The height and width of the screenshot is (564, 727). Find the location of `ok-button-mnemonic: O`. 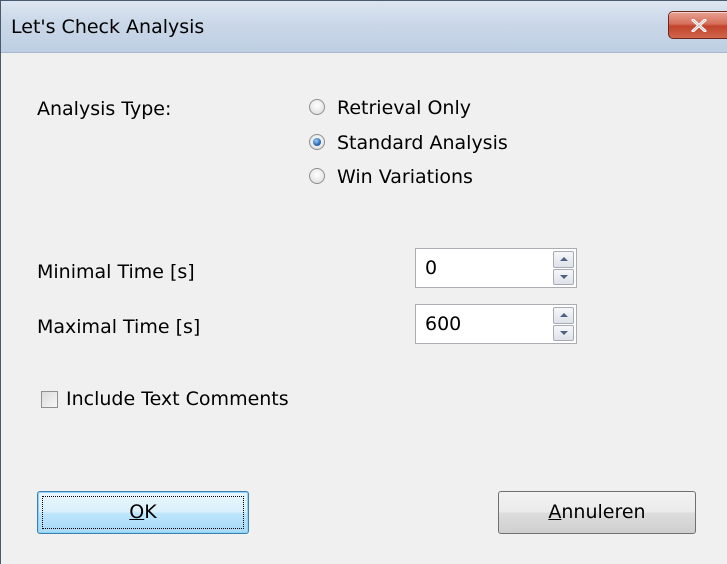

ok-button-mnemonic: O is located at coordinates (137, 512).